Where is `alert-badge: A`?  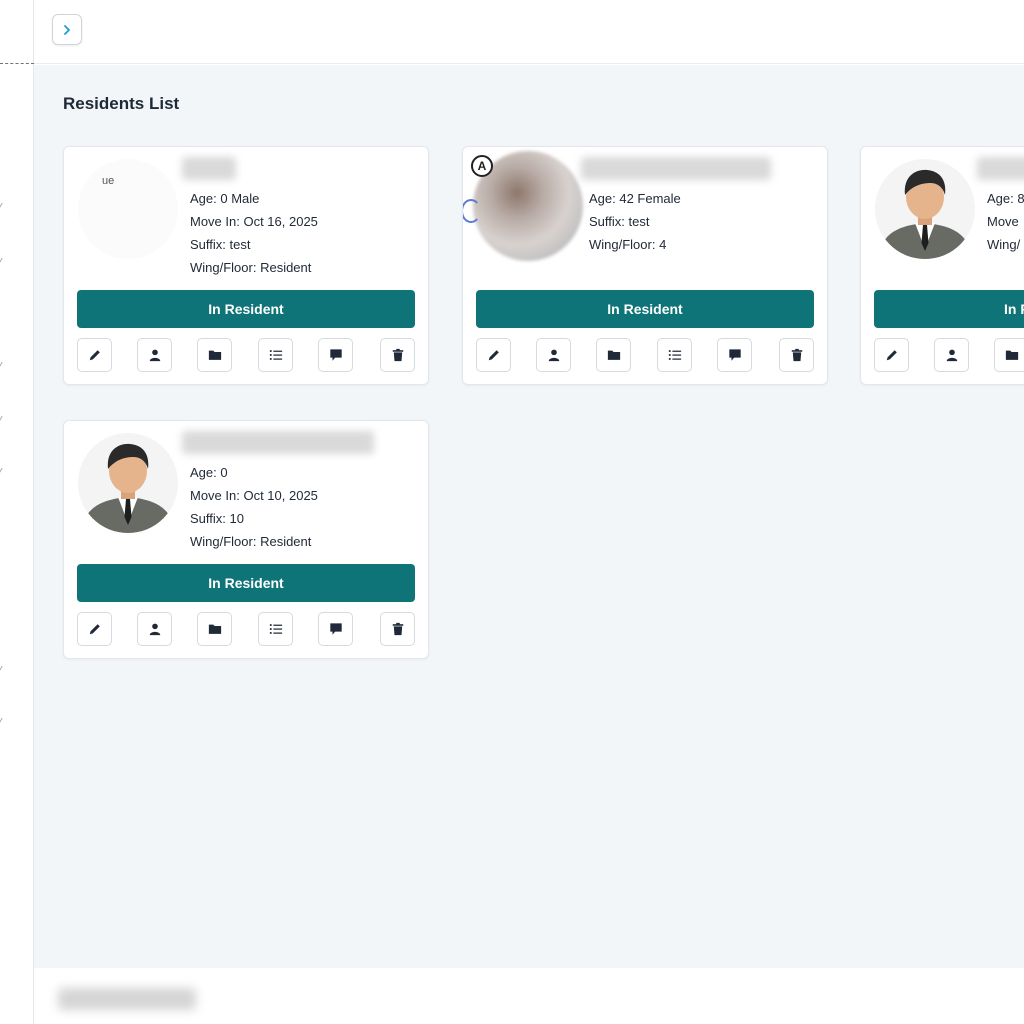 alert-badge: A is located at coordinates (482, 166).